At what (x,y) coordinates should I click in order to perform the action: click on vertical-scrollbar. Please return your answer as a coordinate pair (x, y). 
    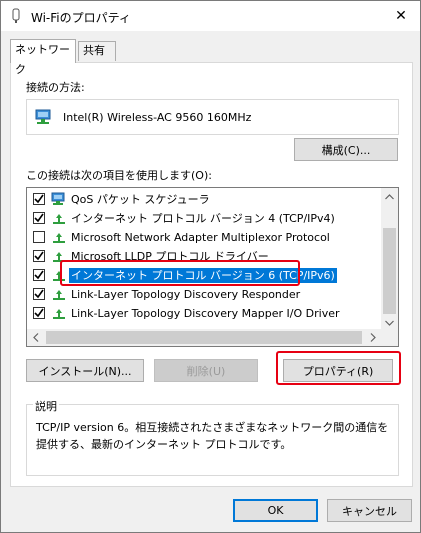
    Looking at the image, I should click on (389, 259).